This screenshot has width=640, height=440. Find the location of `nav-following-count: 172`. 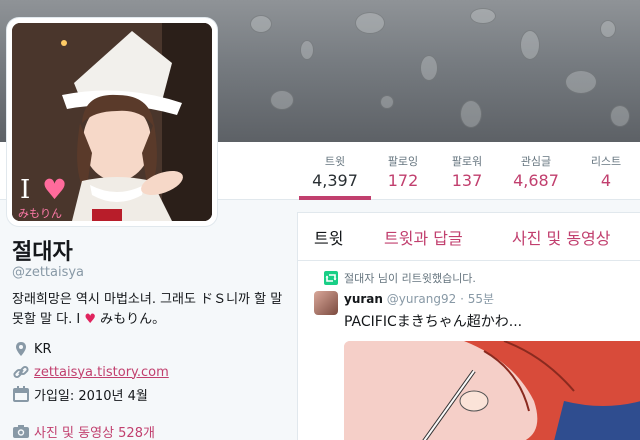

nav-following-count: 172 is located at coordinates (403, 180).